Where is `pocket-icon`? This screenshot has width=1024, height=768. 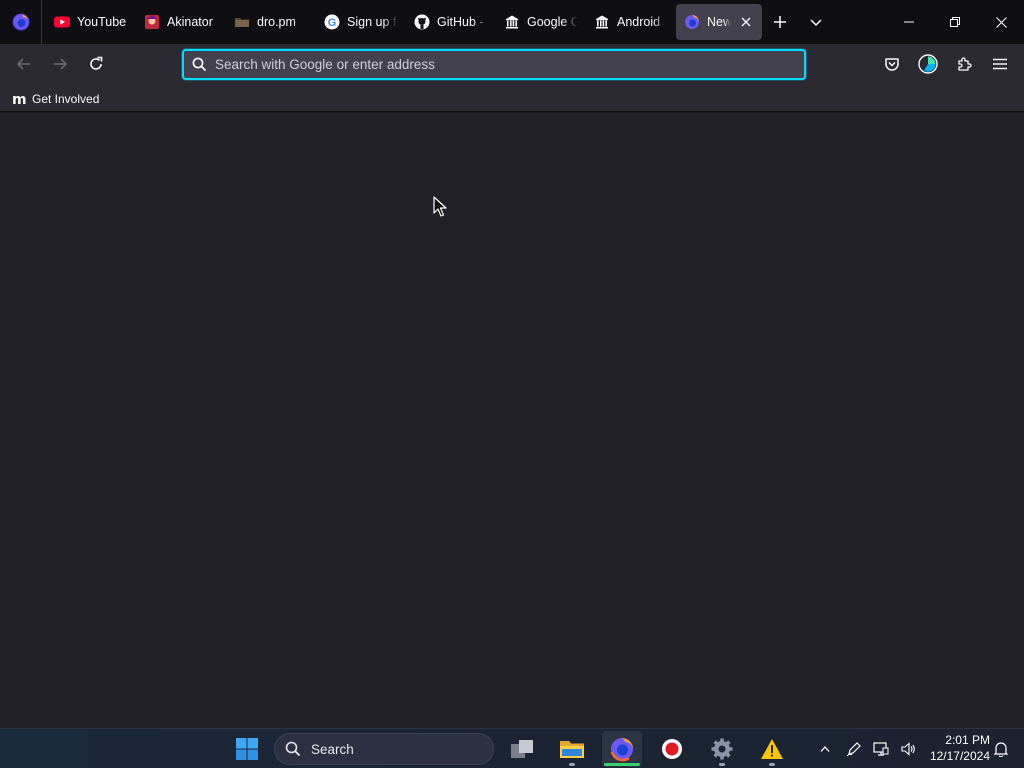
pocket-icon is located at coordinates (892, 64).